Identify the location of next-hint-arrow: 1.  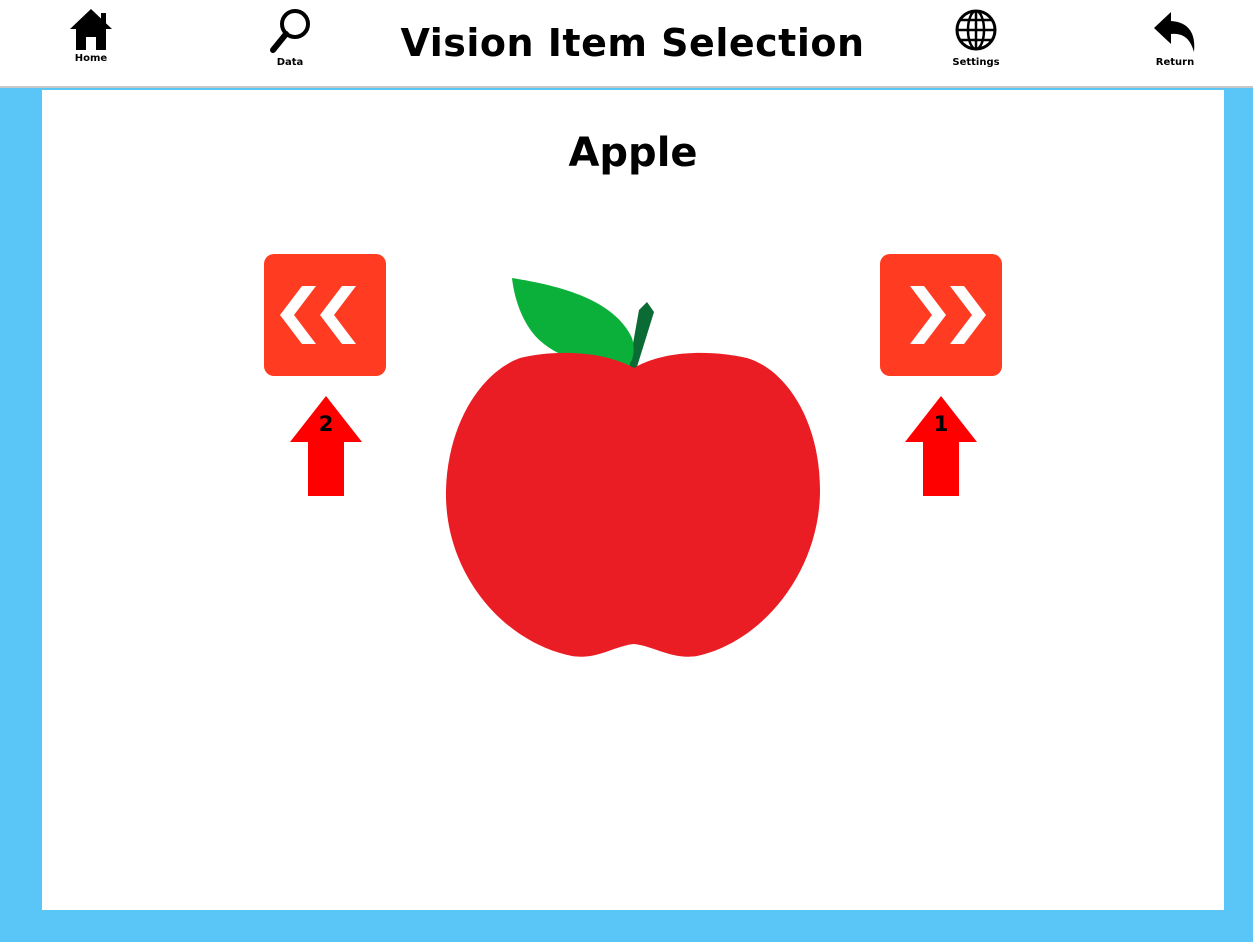
(941, 446).